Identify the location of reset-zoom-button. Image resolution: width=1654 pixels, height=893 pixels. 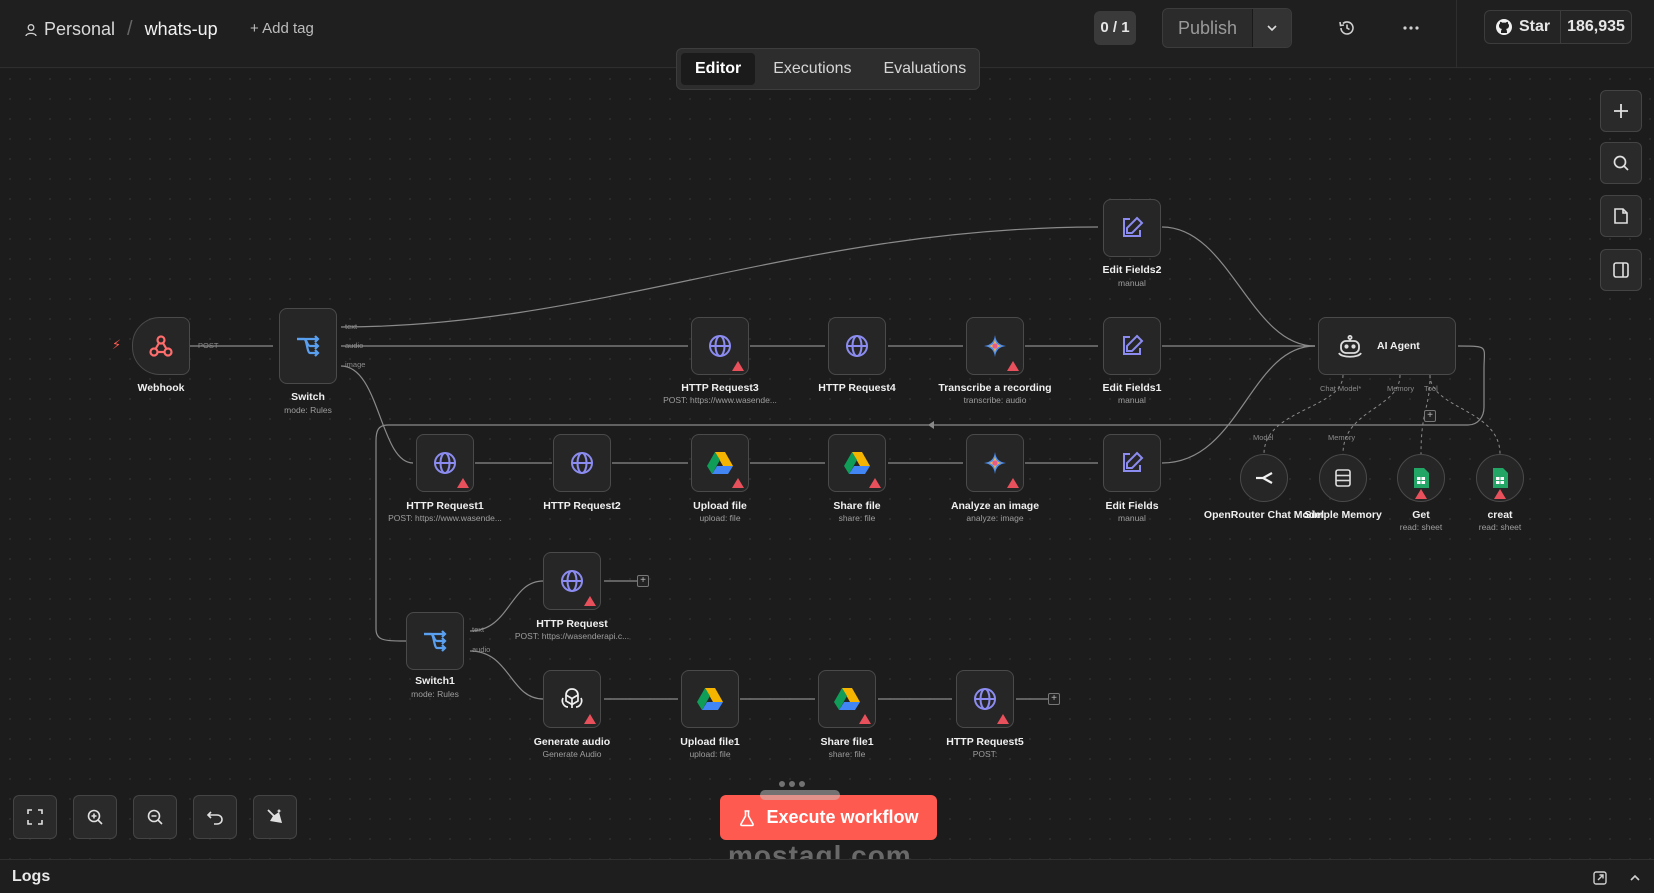
(215, 817).